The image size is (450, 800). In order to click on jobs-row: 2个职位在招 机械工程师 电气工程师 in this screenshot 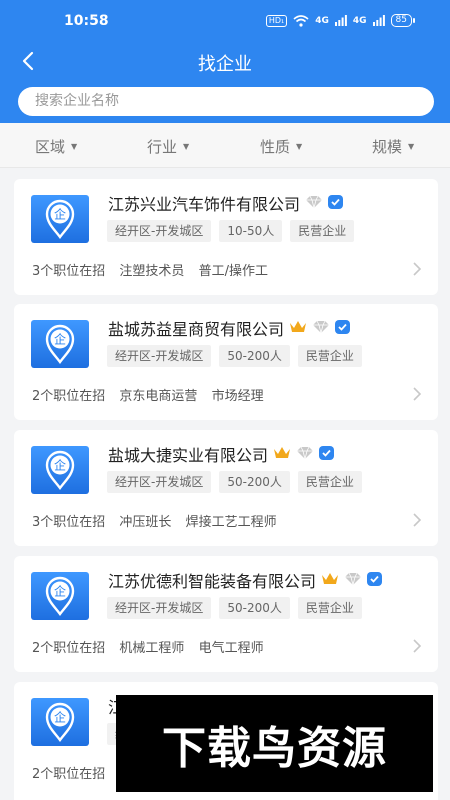, I will do `click(153, 646)`.